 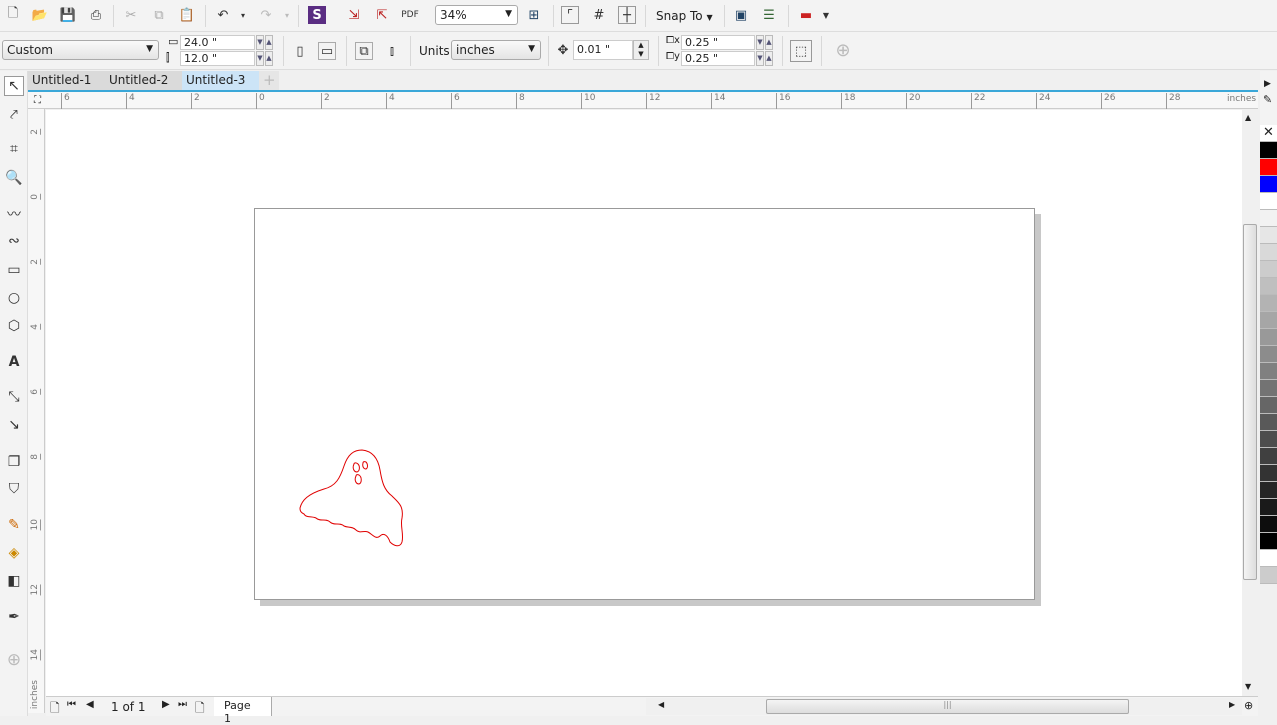 What do you see at coordinates (718, 42) in the screenshot?
I see `duplicate-x-field: 0.25 "` at bounding box center [718, 42].